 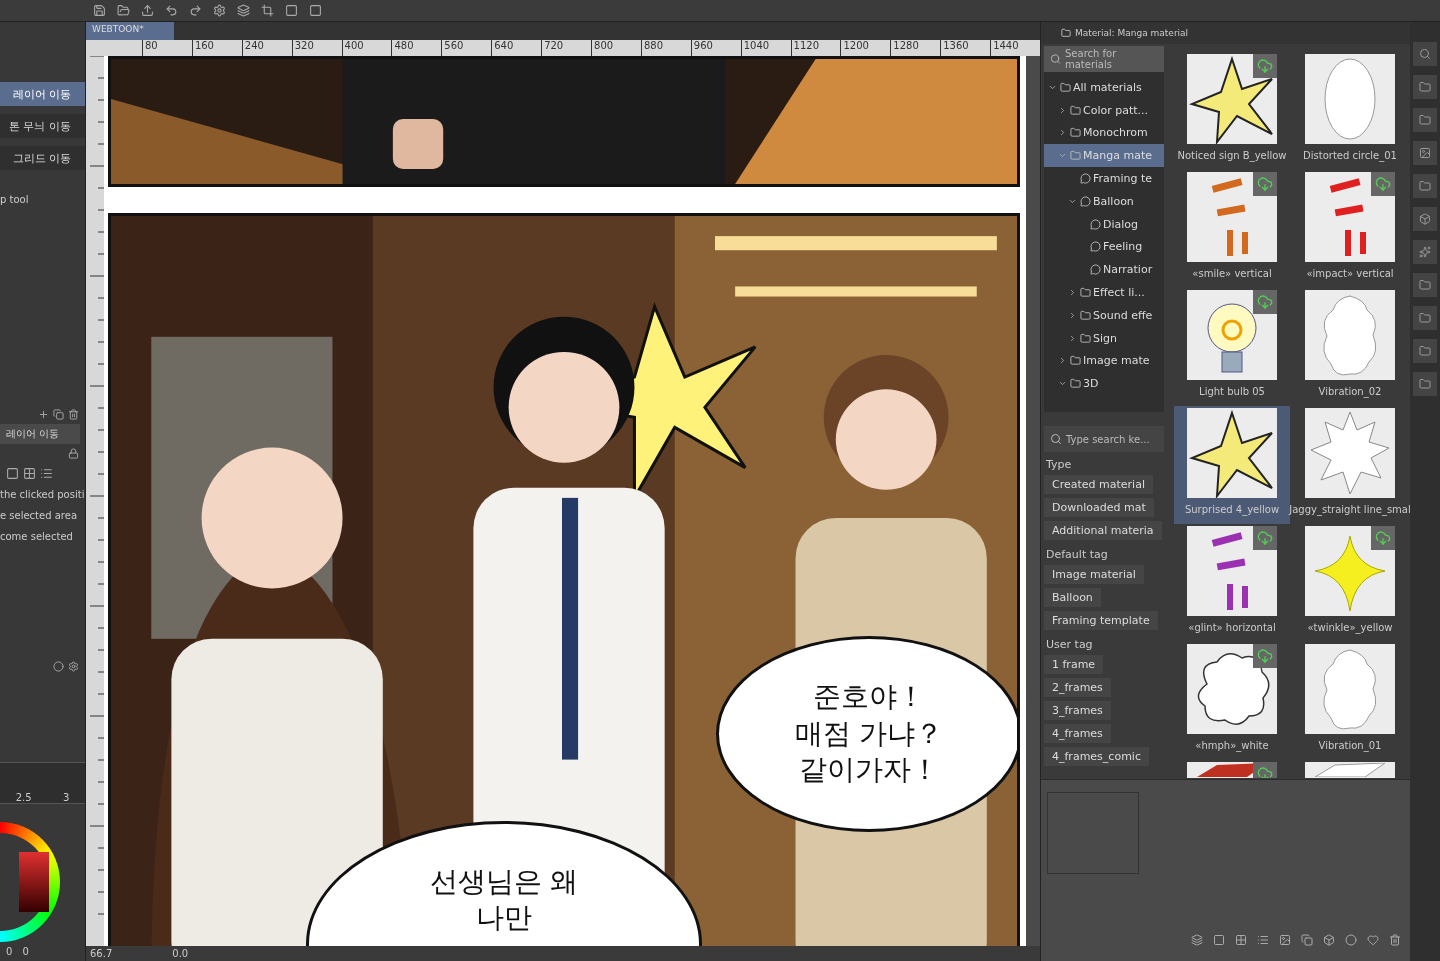 I want to click on filter-group-title: Default tag, so click(x=1077, y=554).